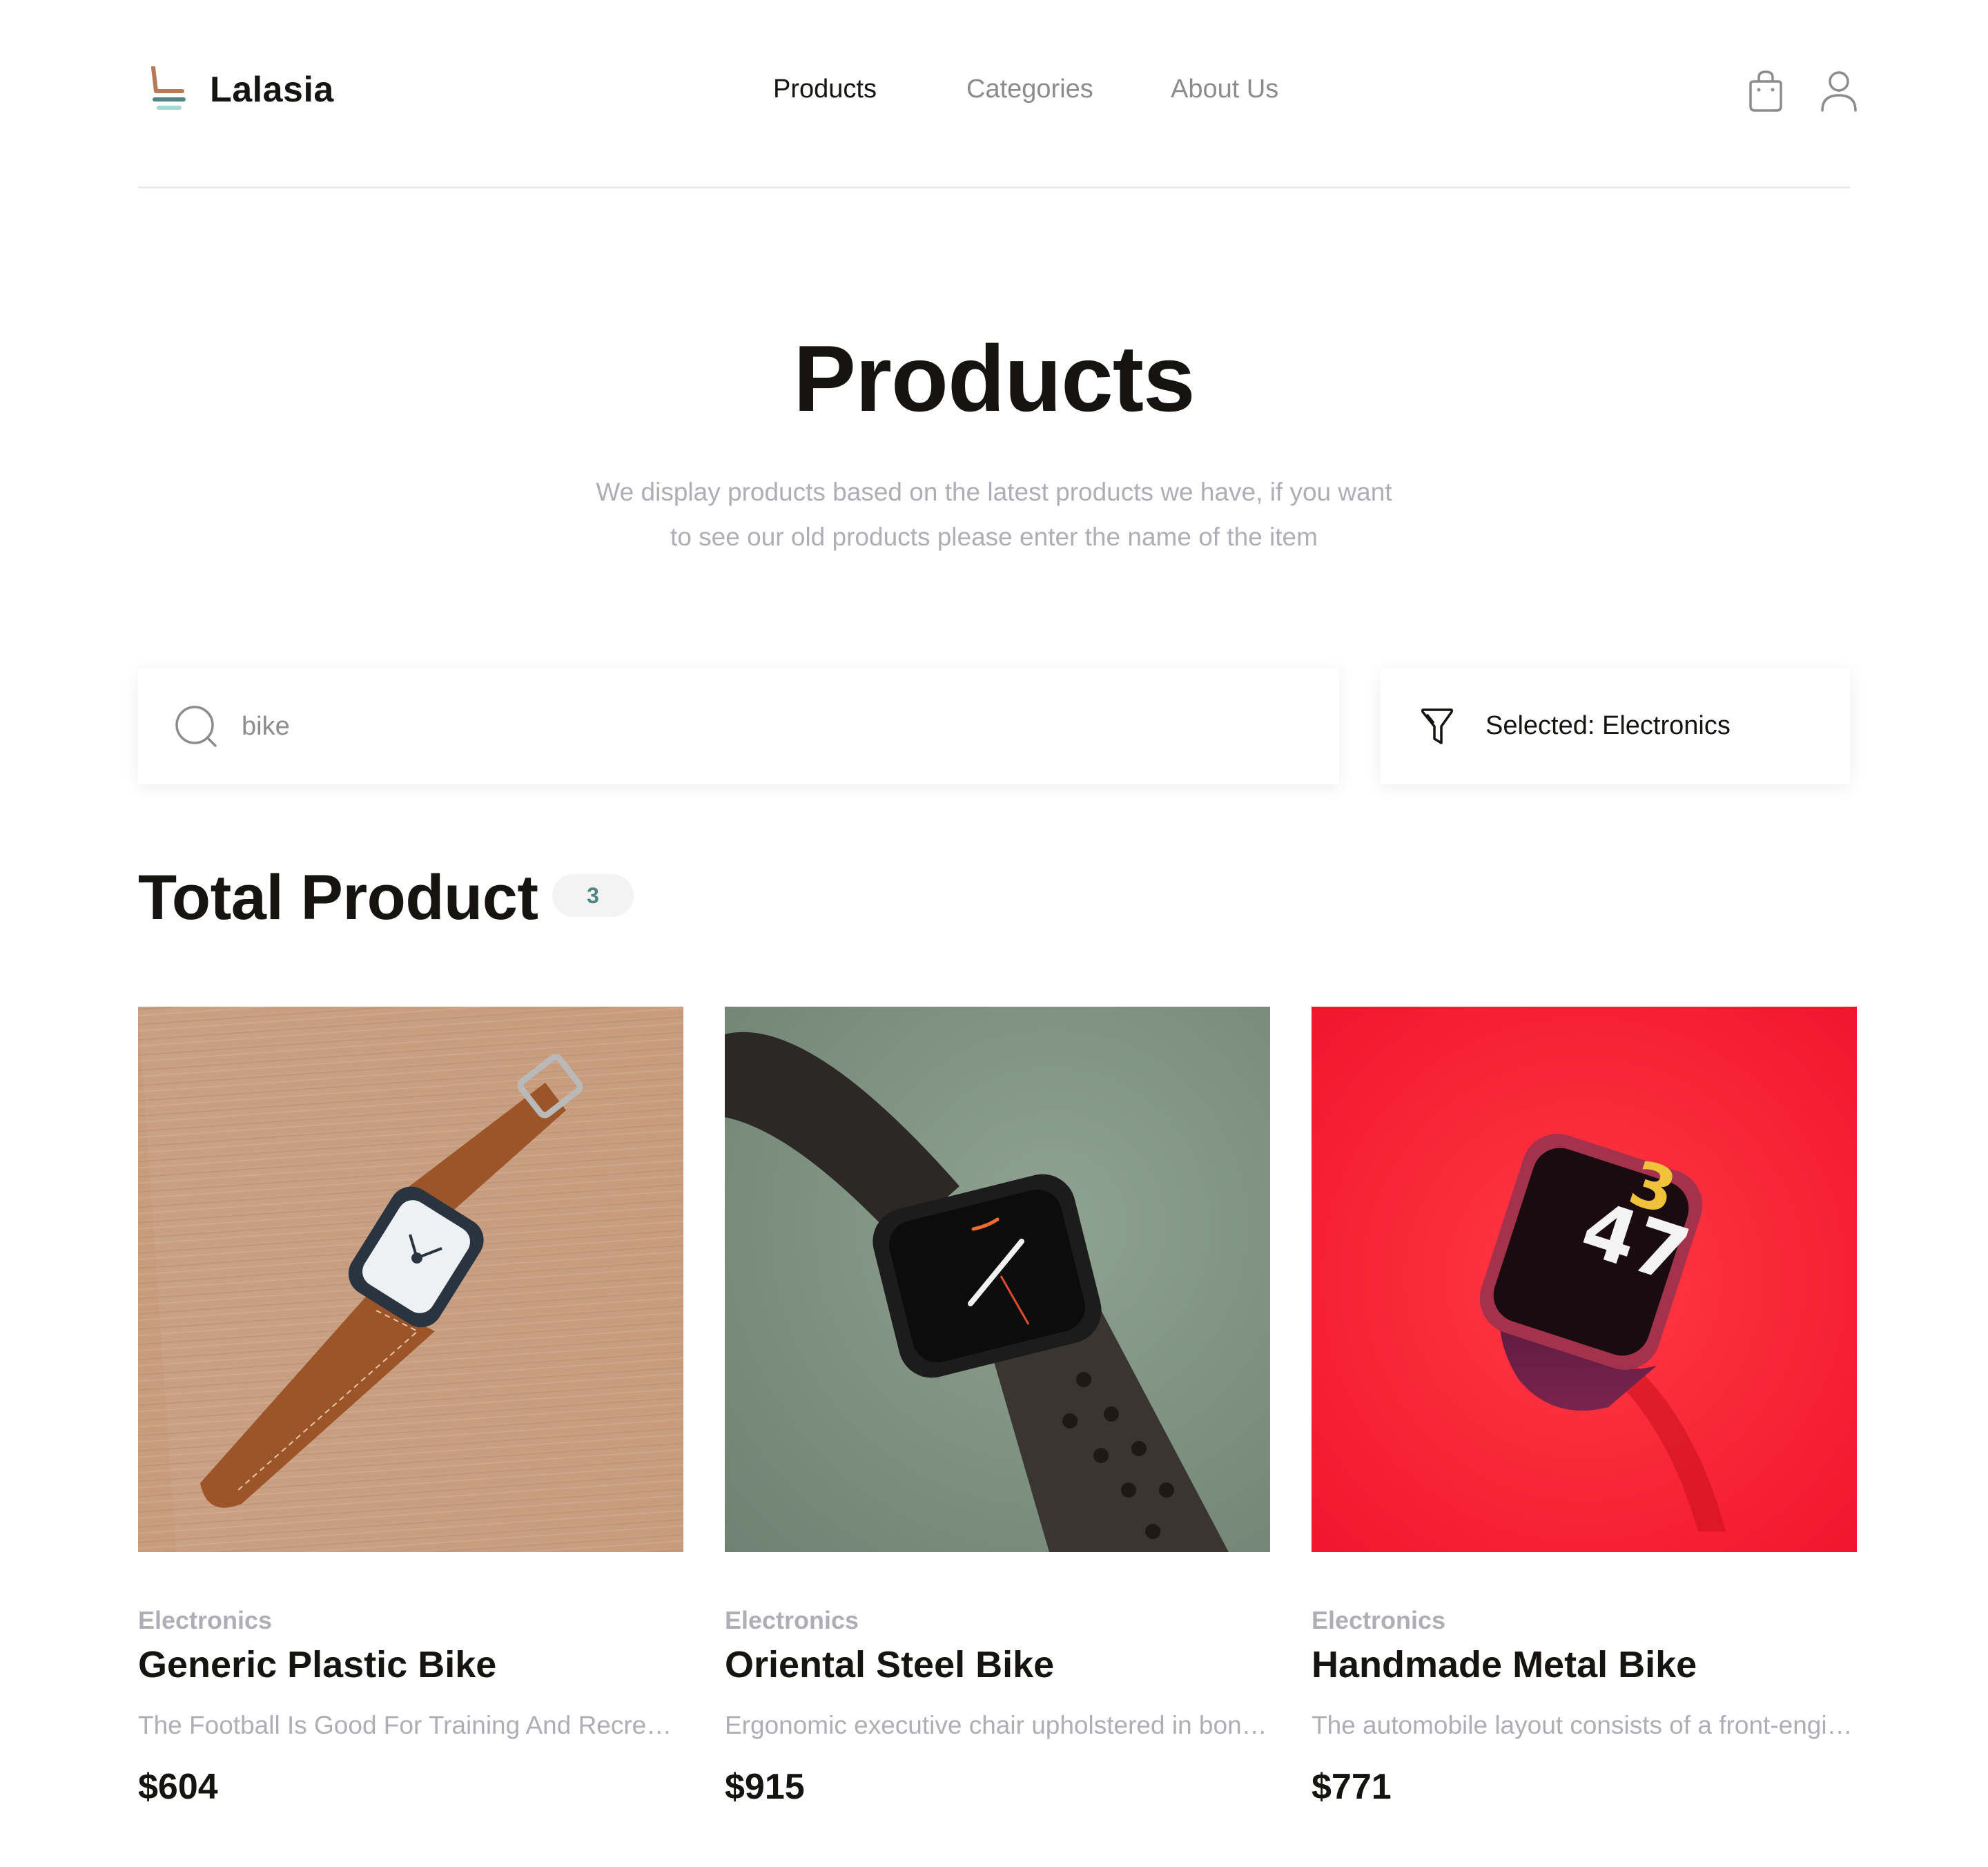  Describe the element at coordinates (178, 1787) in the screenshot. I see `product-price: $604` at that location.